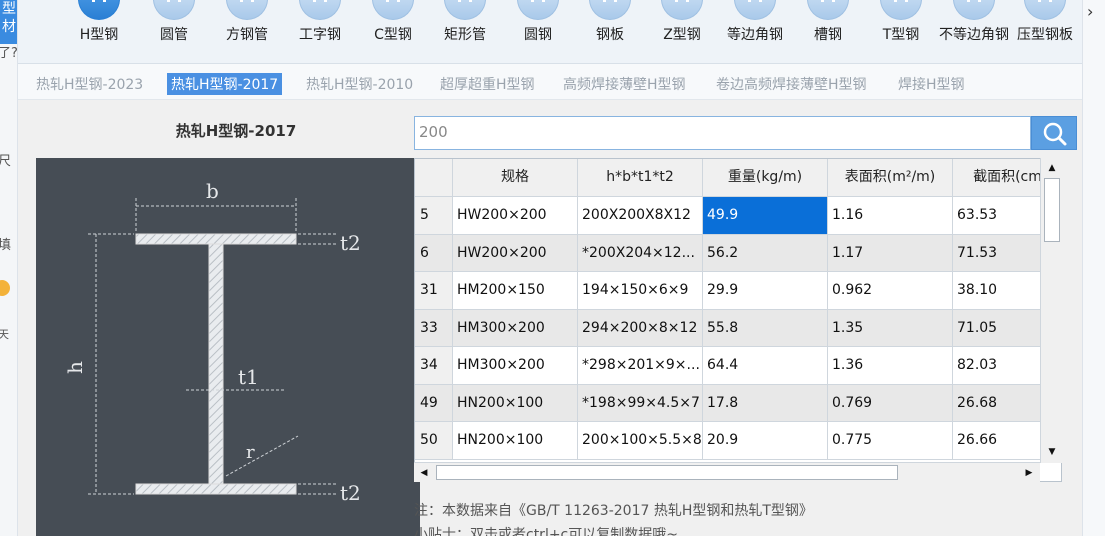 Image resolution: width=1105 pixels, height=536 pixels. Describe the element at coordinates (320, 32) in the screenshot. I see `tool-3: 工字钢` at that location.